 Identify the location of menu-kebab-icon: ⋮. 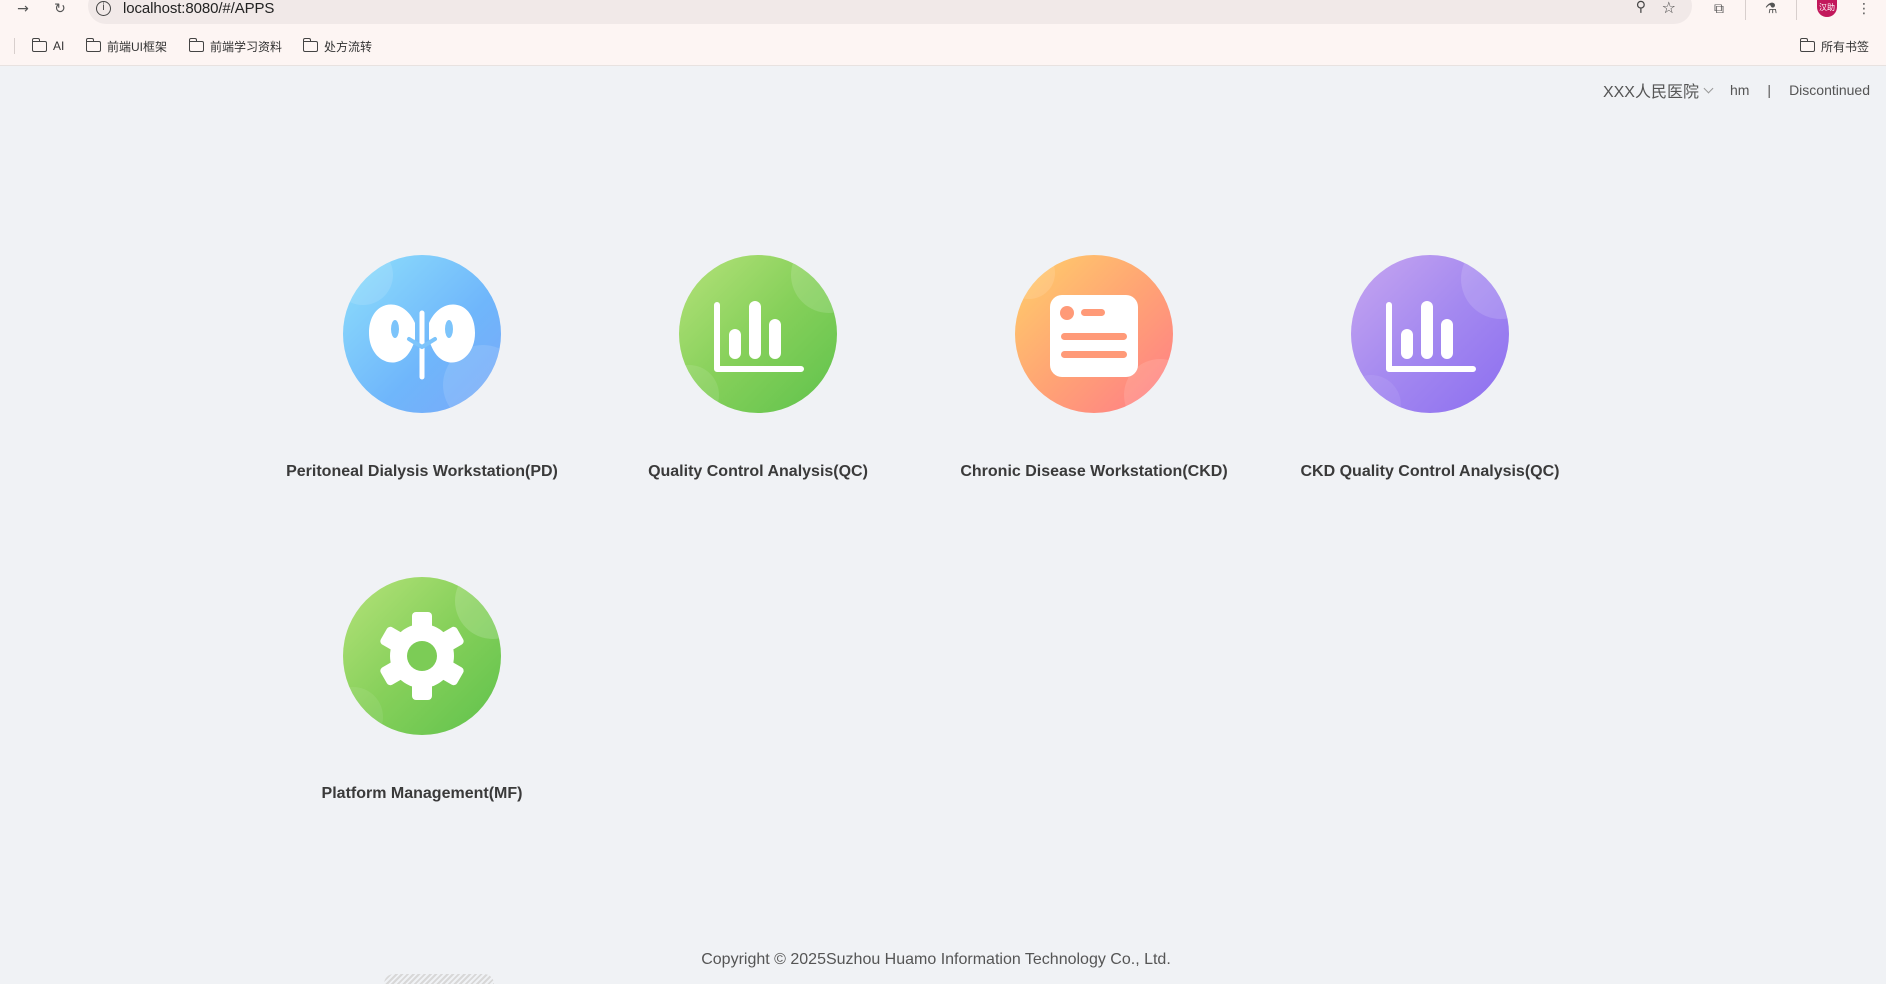
(1864, 9).